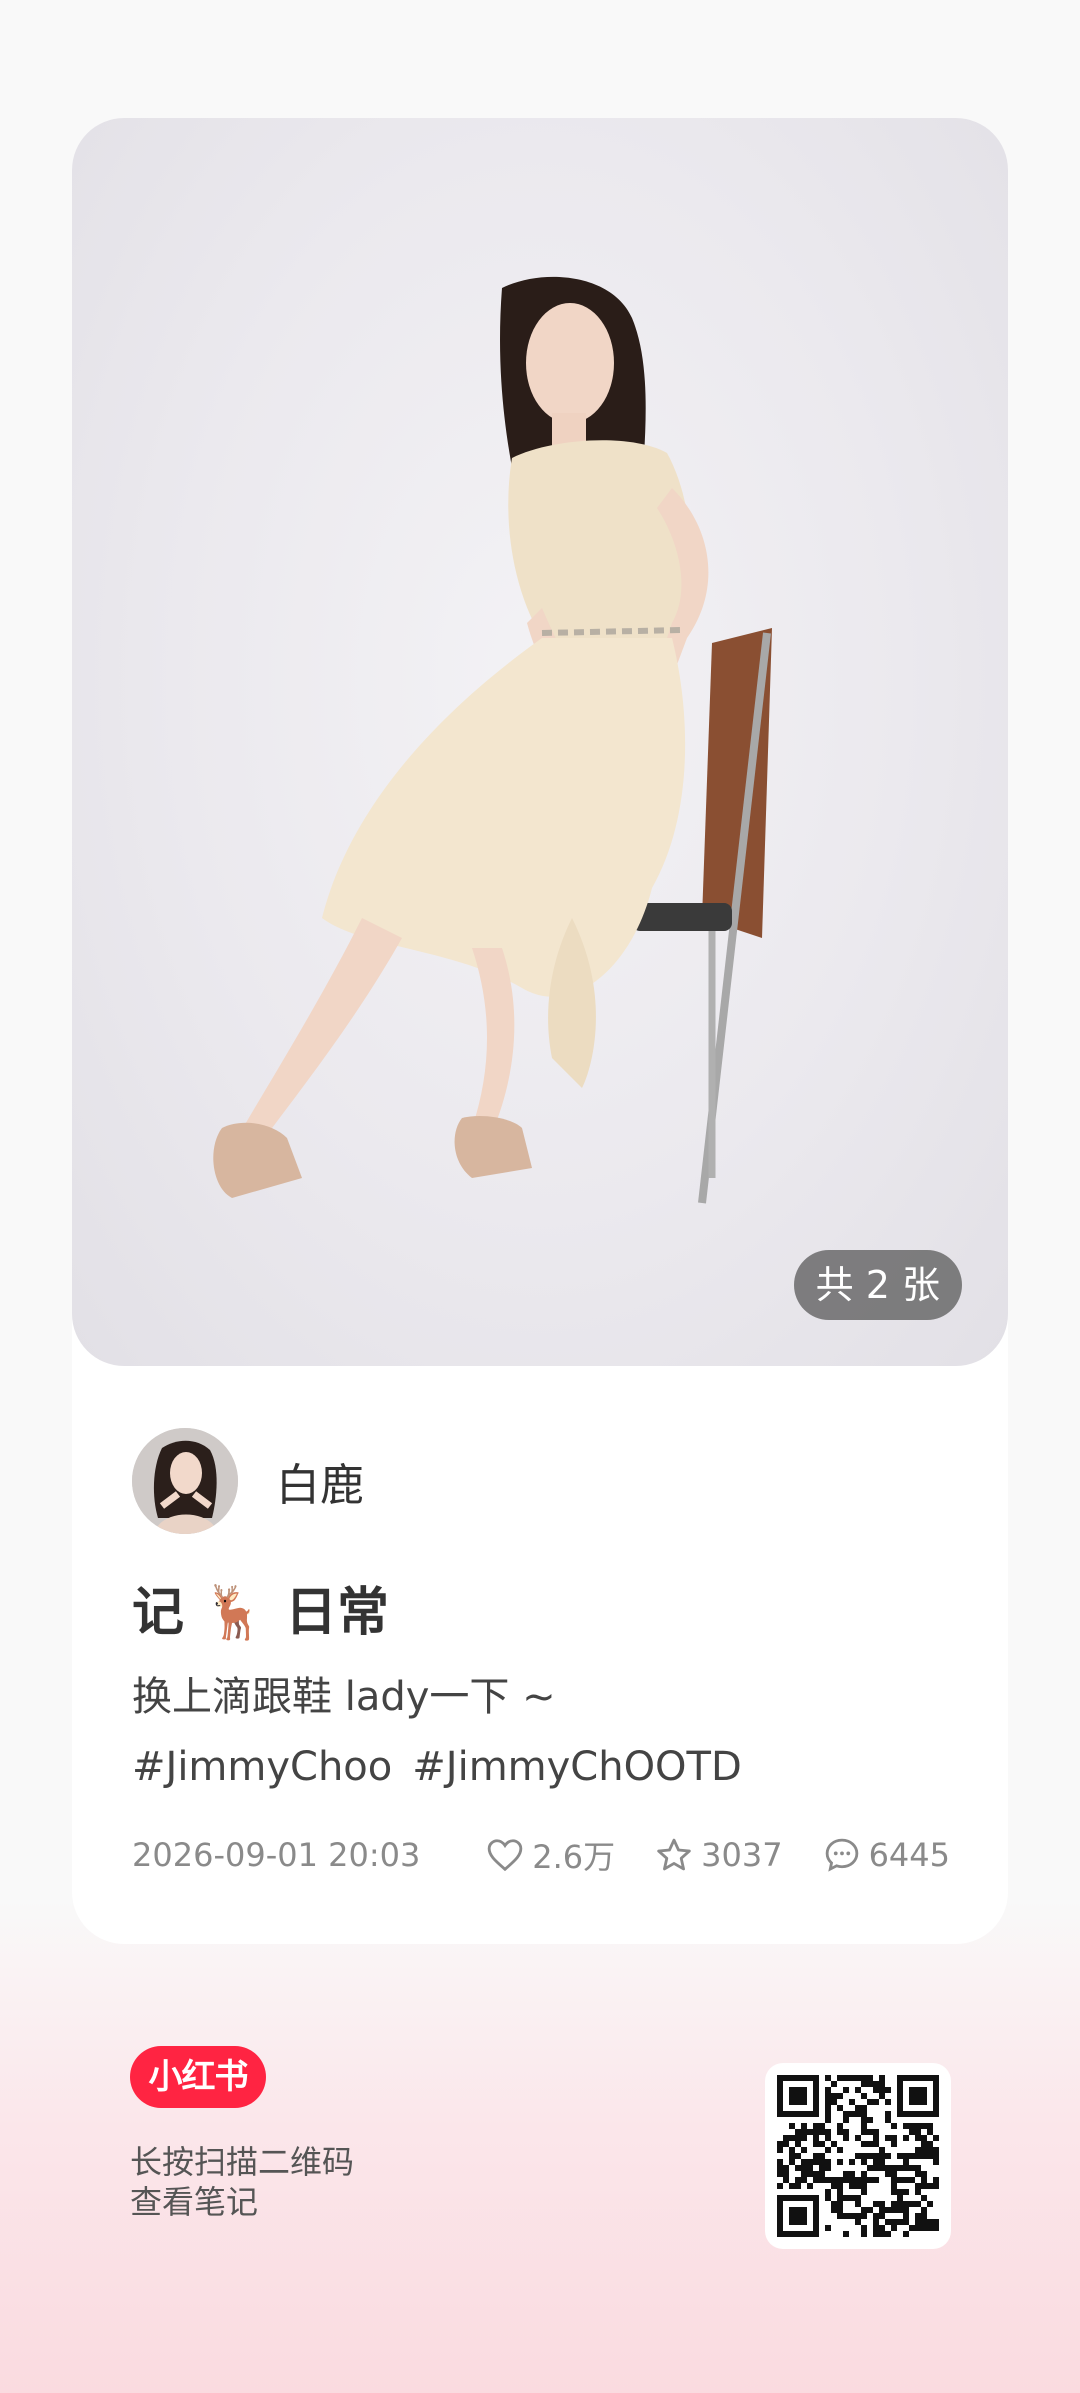 This screenshot has width=1080, height=2393. I want to click on post-body: 换上滴跟鞋 lady一下 ~, so click(344, 1697).